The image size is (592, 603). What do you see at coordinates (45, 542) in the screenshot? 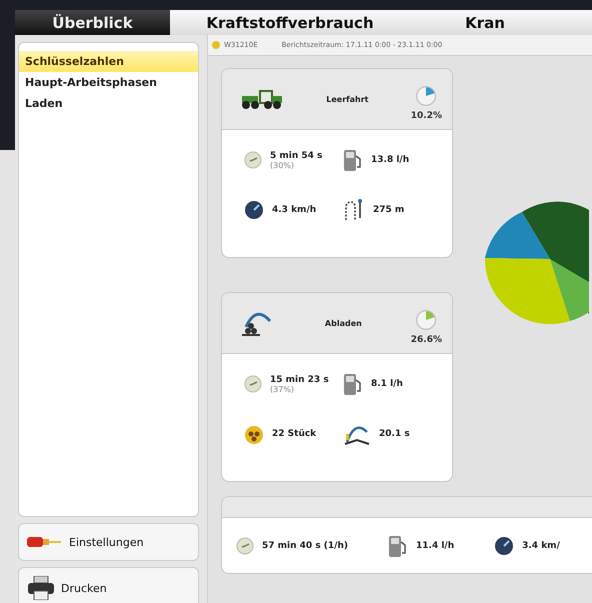
I see `plug-icon` at bounding box center [45, 542].